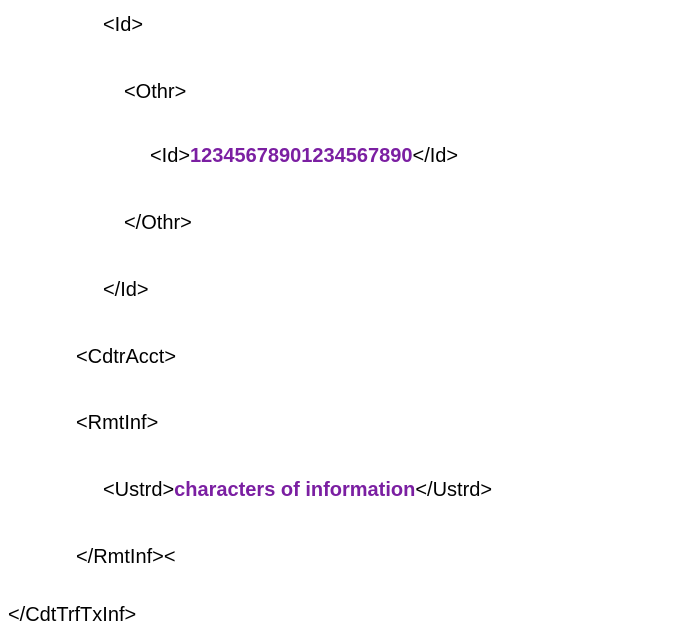 The image size is (675, 628). I want to click on account-id-value: 12345678901234567890, so click(301, 156).